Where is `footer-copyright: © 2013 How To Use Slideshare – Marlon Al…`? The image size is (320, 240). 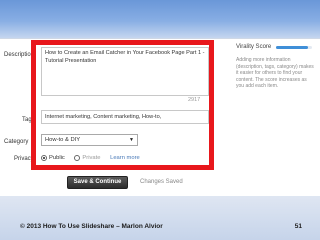 footer-copyright: © 2013 How To Use Slideshare – Marlon Al… is located at coordinates (91, 226).